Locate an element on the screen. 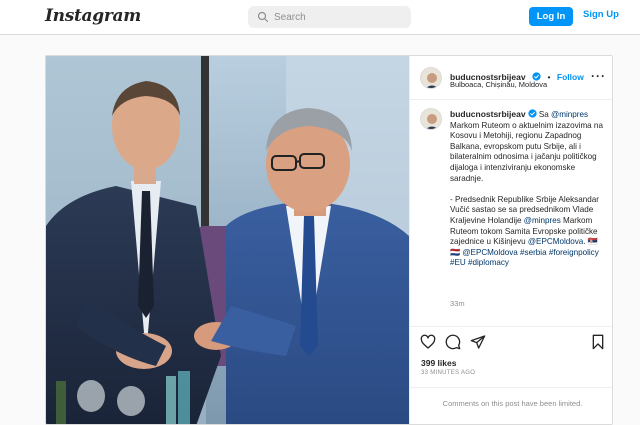  top-navigation-bar: Instagram Log In Sign Up is located at coordinates (320, 17).